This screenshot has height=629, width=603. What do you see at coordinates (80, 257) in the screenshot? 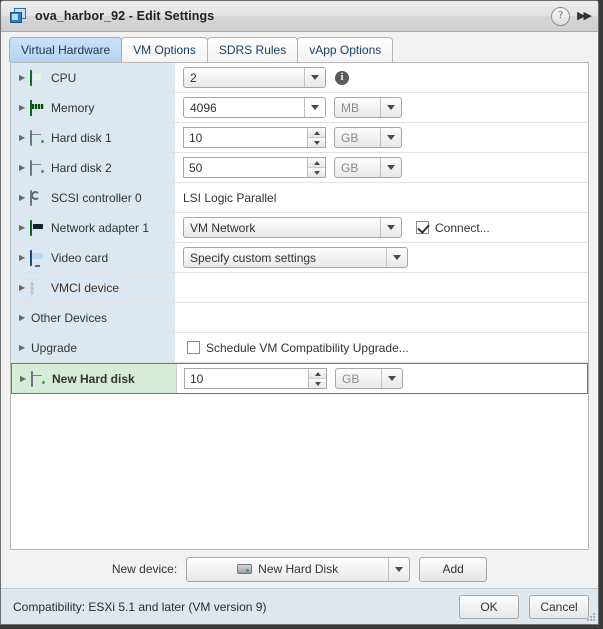
I see `label-text: Video card` at bounding box center [80, 257].